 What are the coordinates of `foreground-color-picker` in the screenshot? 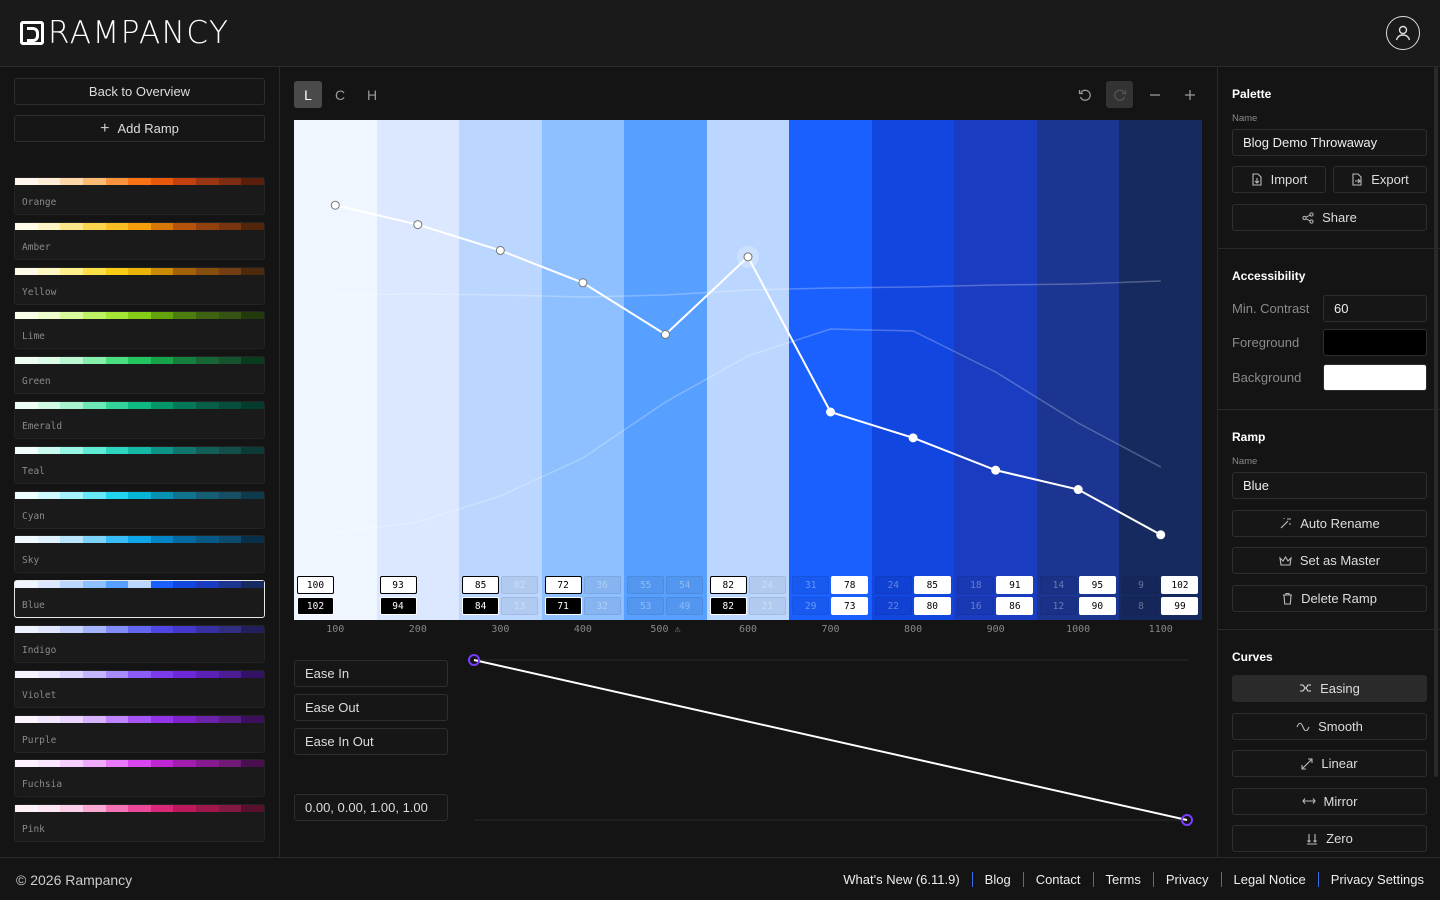 It's located at (1375, 342).